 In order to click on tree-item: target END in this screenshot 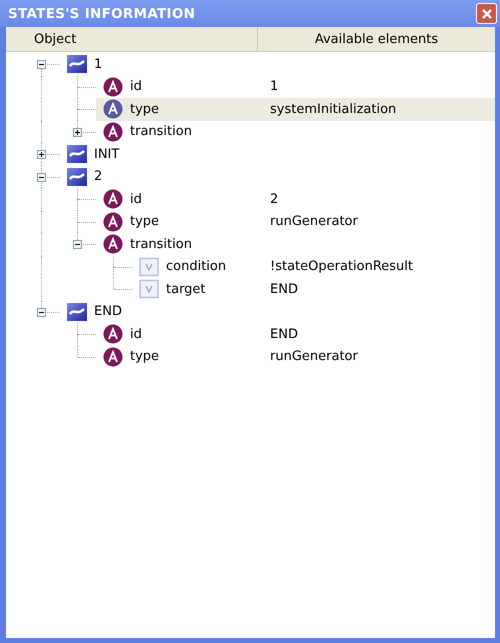, I will do `click(313, 289)`.